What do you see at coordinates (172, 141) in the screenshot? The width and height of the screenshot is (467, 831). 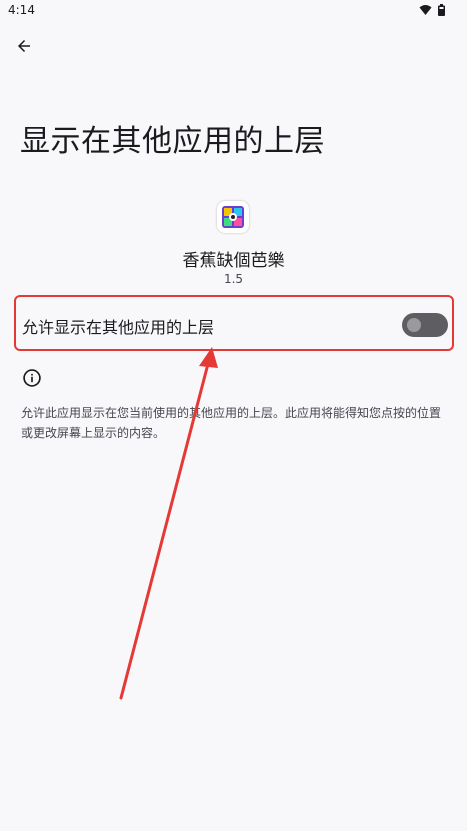 I see `page-title: 显示在其他应用的上层` at bounding box center [172, 141].